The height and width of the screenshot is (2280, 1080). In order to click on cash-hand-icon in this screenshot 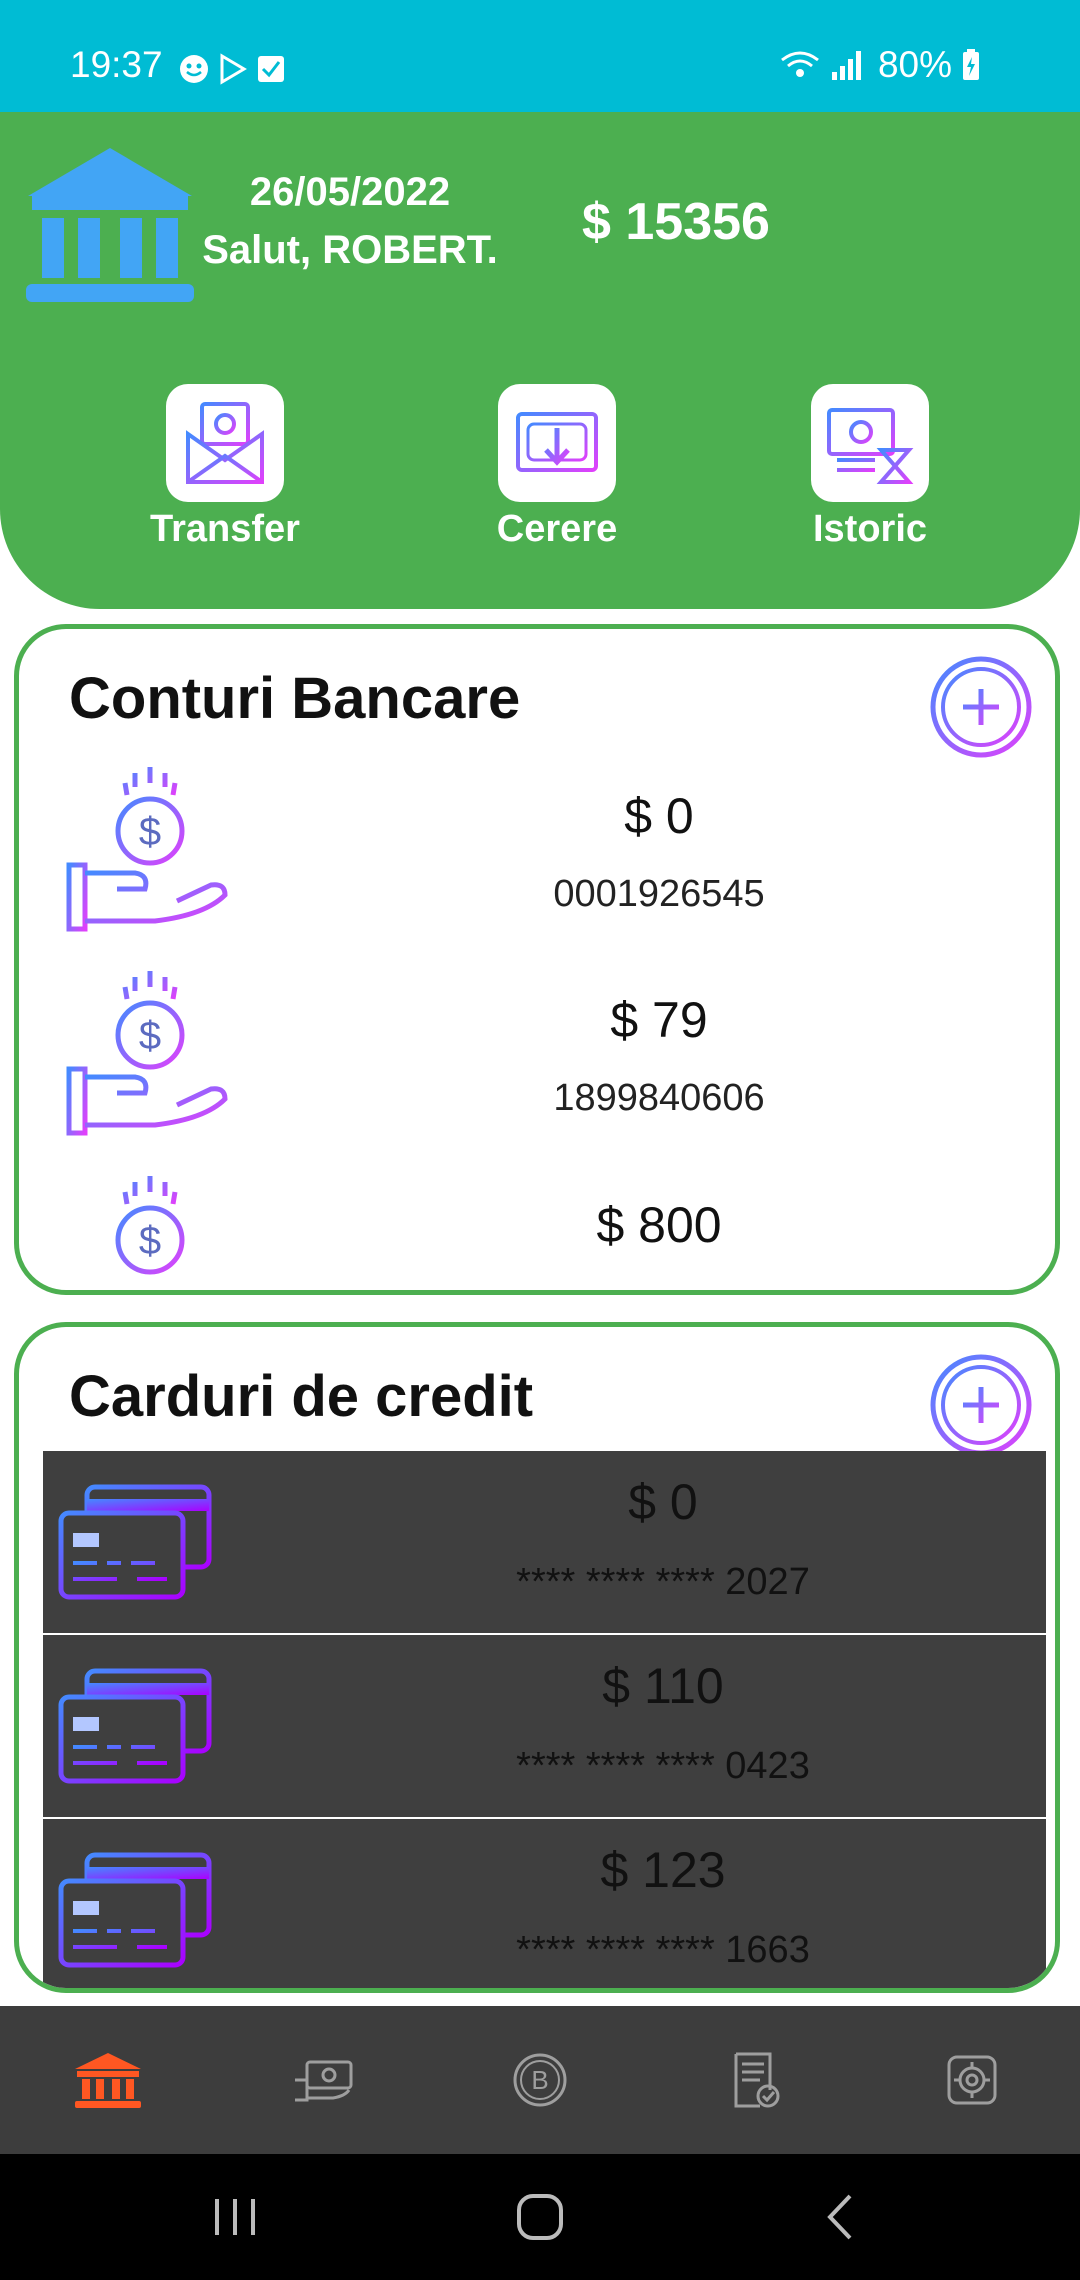, I will do `click(324, 2081)`.